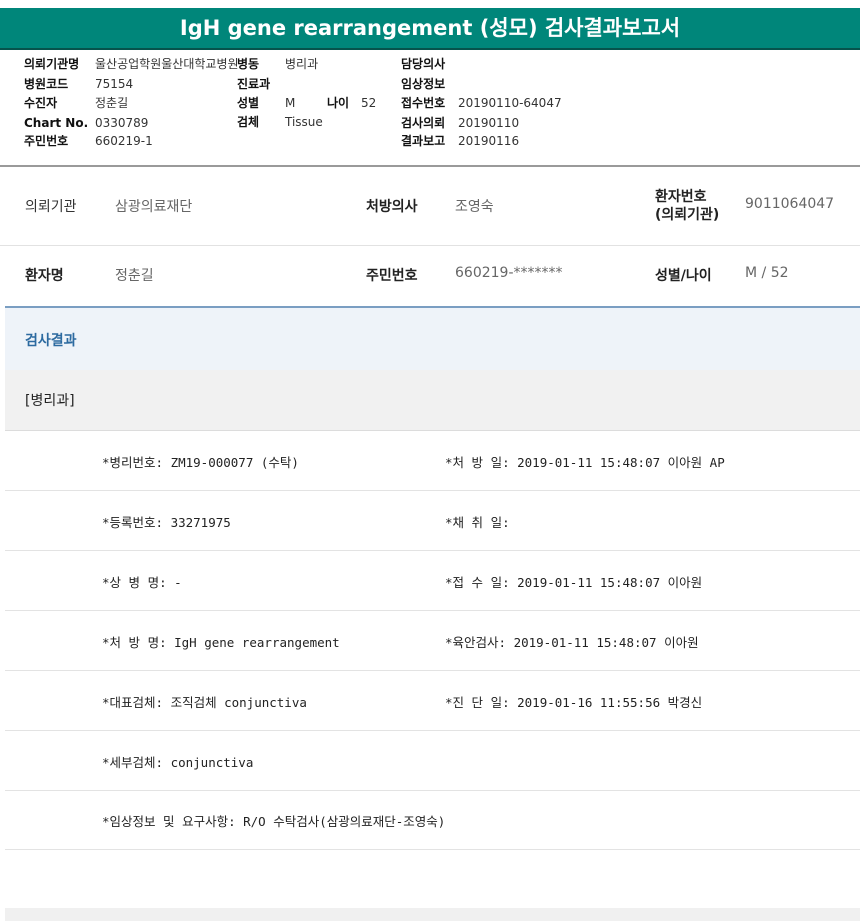 The image size is (860, 921). Describe the element at coordinates (572, 642) in the screenshot. I see `result-right: *육안검사: 2019-01-11 15:48:07 이아원` at that location.